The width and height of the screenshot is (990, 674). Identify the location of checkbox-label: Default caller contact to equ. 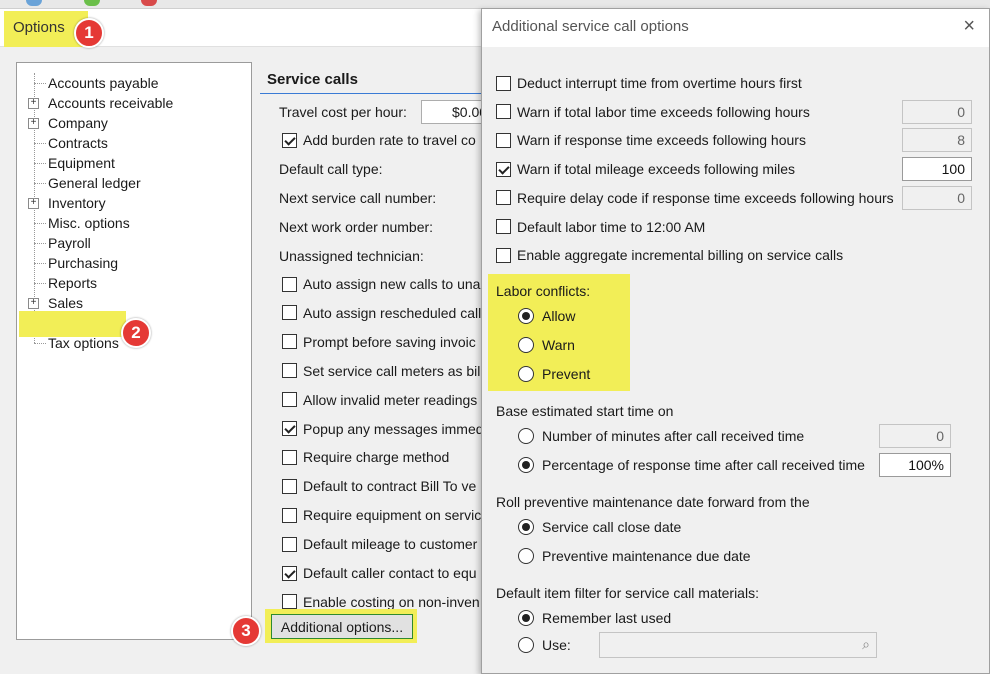
(390, 573).